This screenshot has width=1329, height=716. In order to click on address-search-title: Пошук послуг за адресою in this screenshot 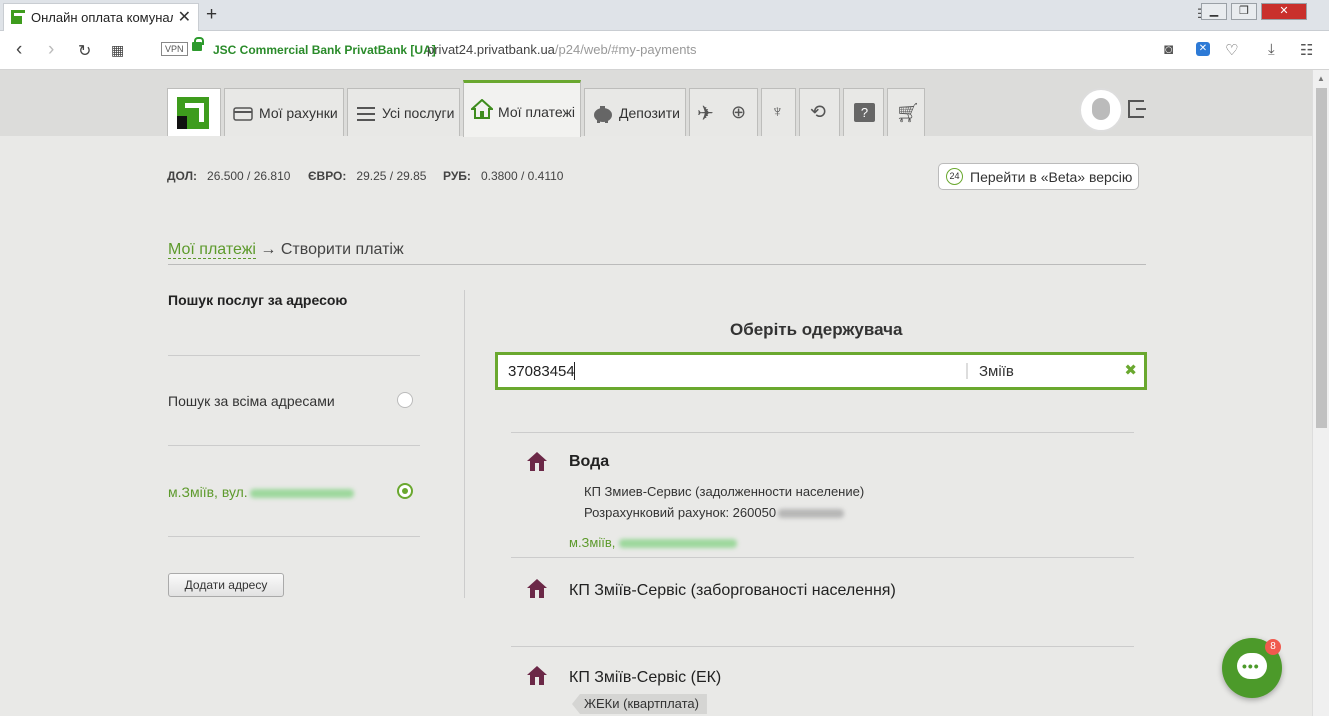, I will do `click(258, 300)`.